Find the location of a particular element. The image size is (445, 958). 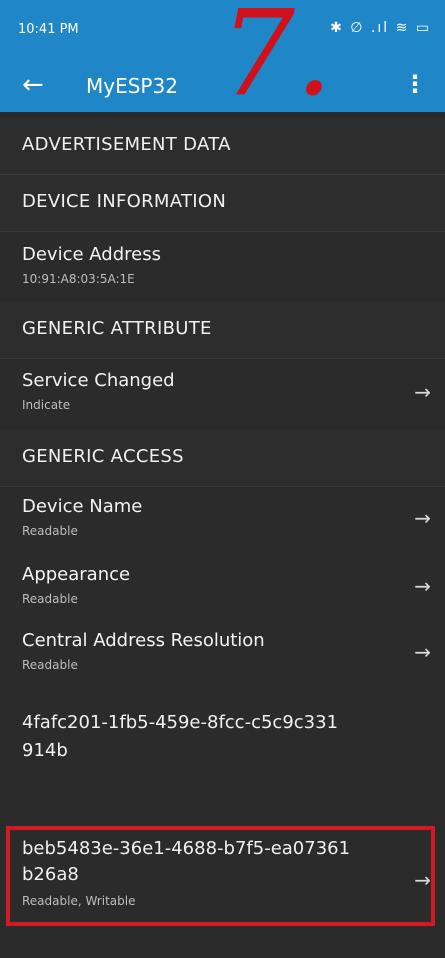

section-title: ADVERTISEMENT DATA is located at coordinates (126, 144).